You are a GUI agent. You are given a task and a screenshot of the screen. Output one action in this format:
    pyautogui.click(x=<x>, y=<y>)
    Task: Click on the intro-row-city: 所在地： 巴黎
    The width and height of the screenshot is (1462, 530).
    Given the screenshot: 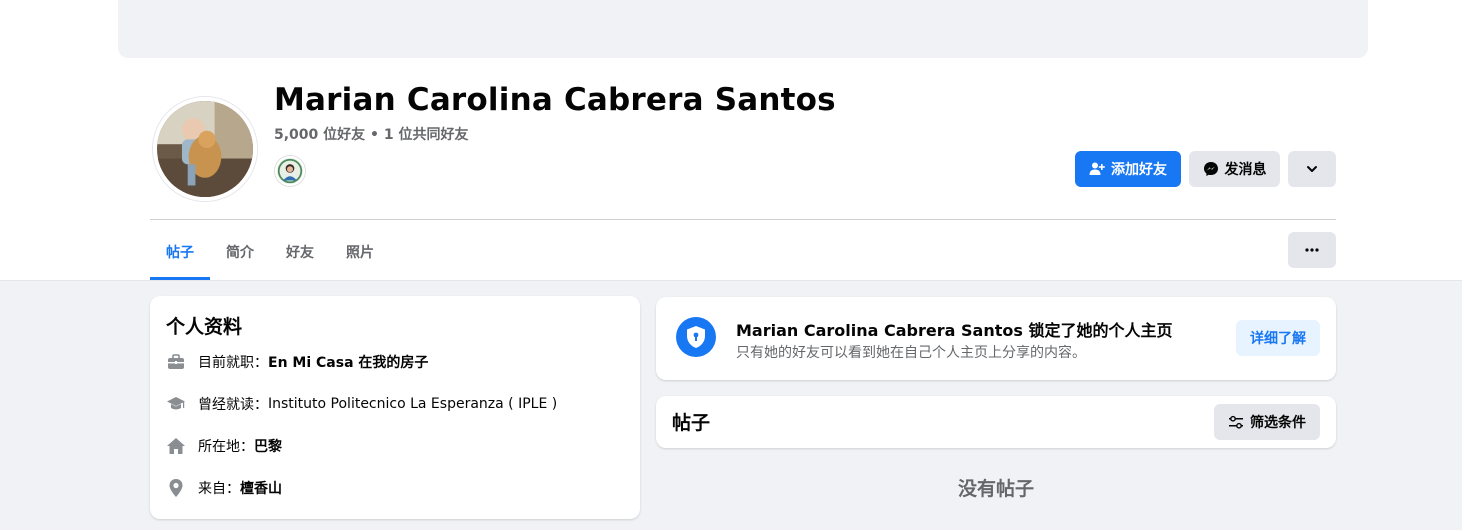 What is the action you would take?
    pyautogui.click(x=224, y=446)
    